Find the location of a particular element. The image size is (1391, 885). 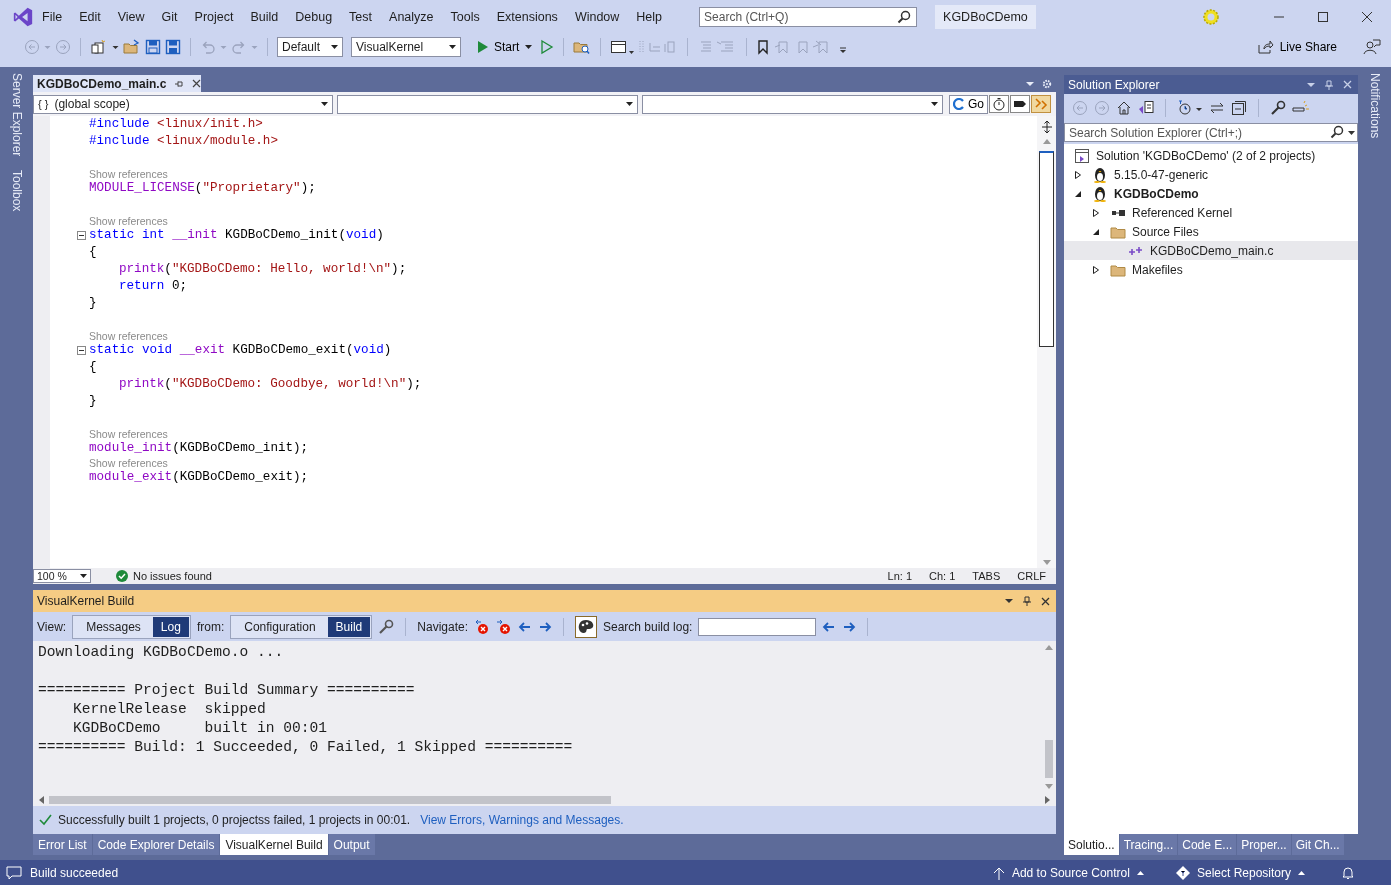

tree-item: Referenced Kernel is located at coordinates (1211, 212).